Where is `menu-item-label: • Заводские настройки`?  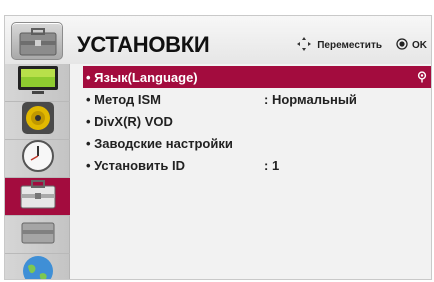 menu-item-label: • Заводские настройки is located at coordinates (159, 143).